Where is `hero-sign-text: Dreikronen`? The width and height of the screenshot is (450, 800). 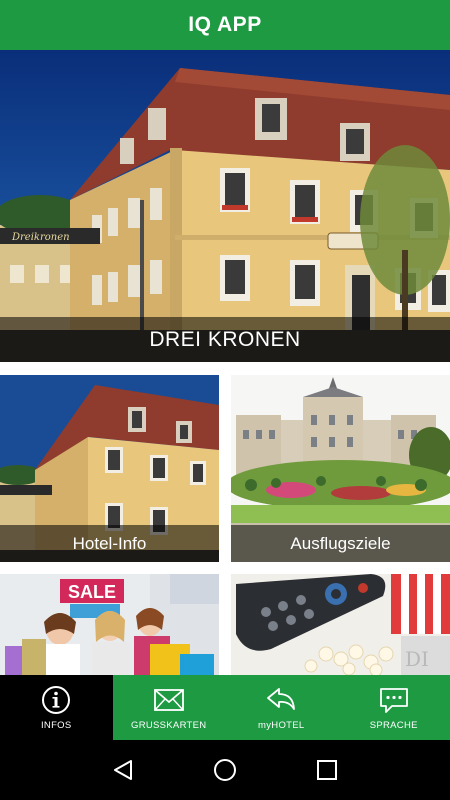 hero-sign-text: Dreikronen is located at coordinates (40, 237).